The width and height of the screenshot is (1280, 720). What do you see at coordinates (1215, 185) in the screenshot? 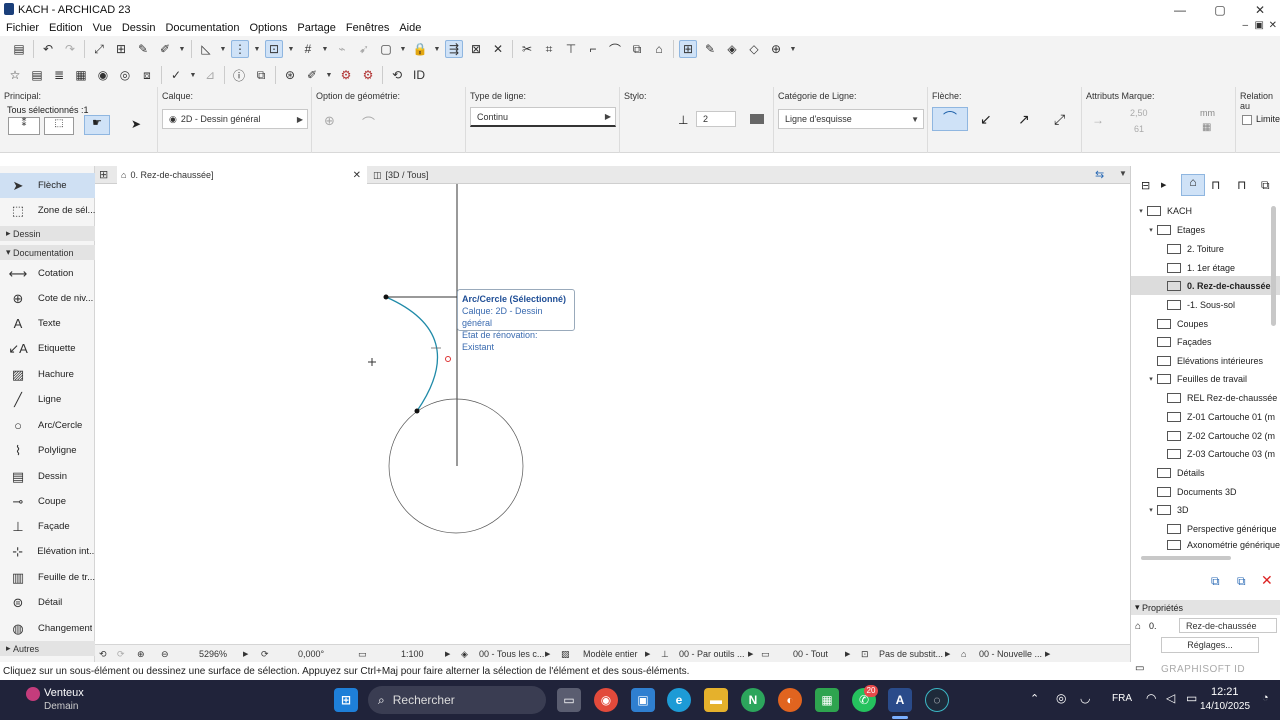
I see `view-map-icon: ⊓` at bounding box center [1215, 185].